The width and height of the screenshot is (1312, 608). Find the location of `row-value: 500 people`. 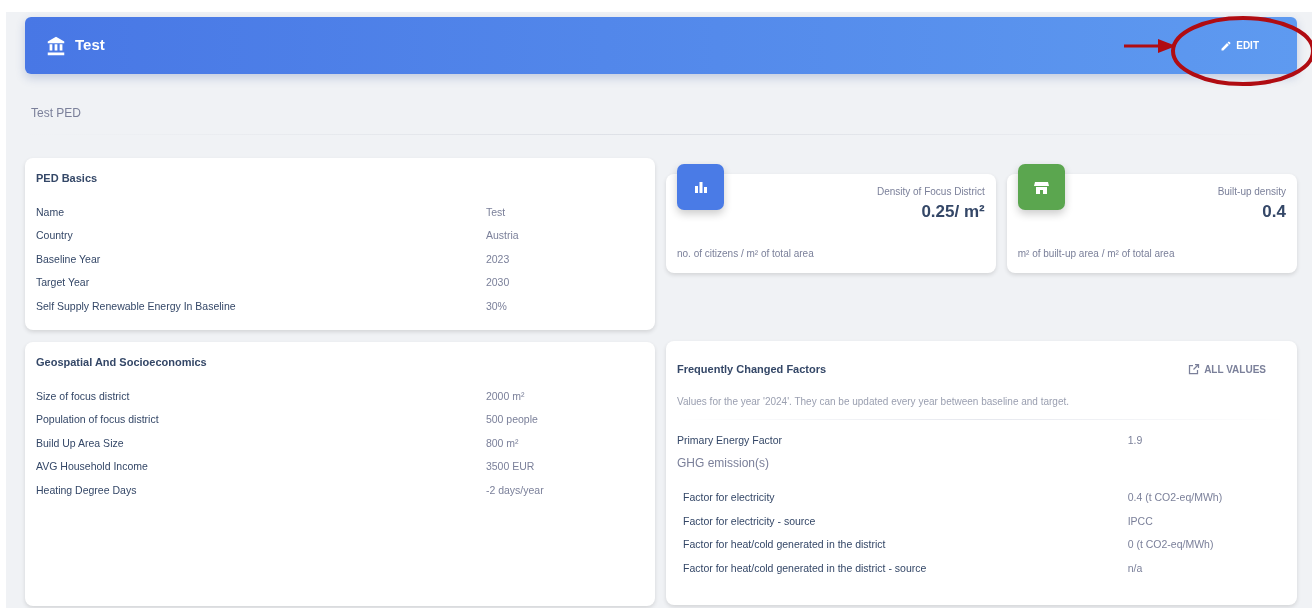

row-value: 500 people is located at coordinates (511, 419).